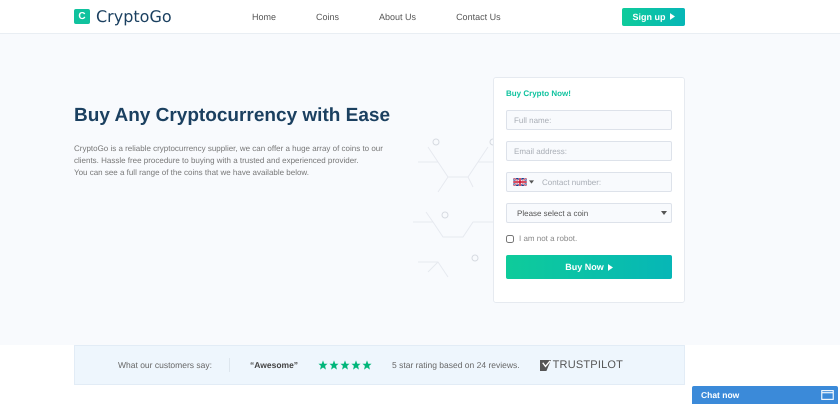  Describe the element at coordinates (523, 182) in the screenshot. I see `country-flag-icon` at that location.